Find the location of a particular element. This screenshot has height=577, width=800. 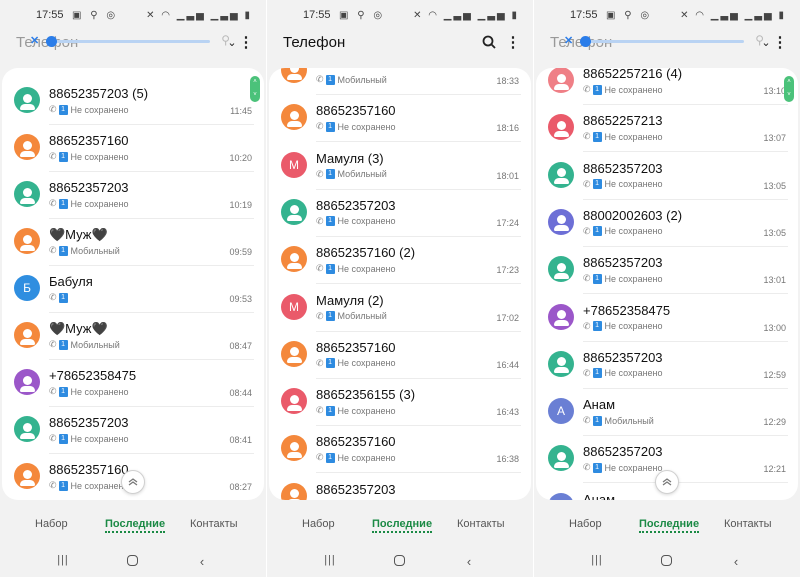

call-log-row: А Анам ✆ 1 Мобильный 12:29 is located at coordinates (667, 413).